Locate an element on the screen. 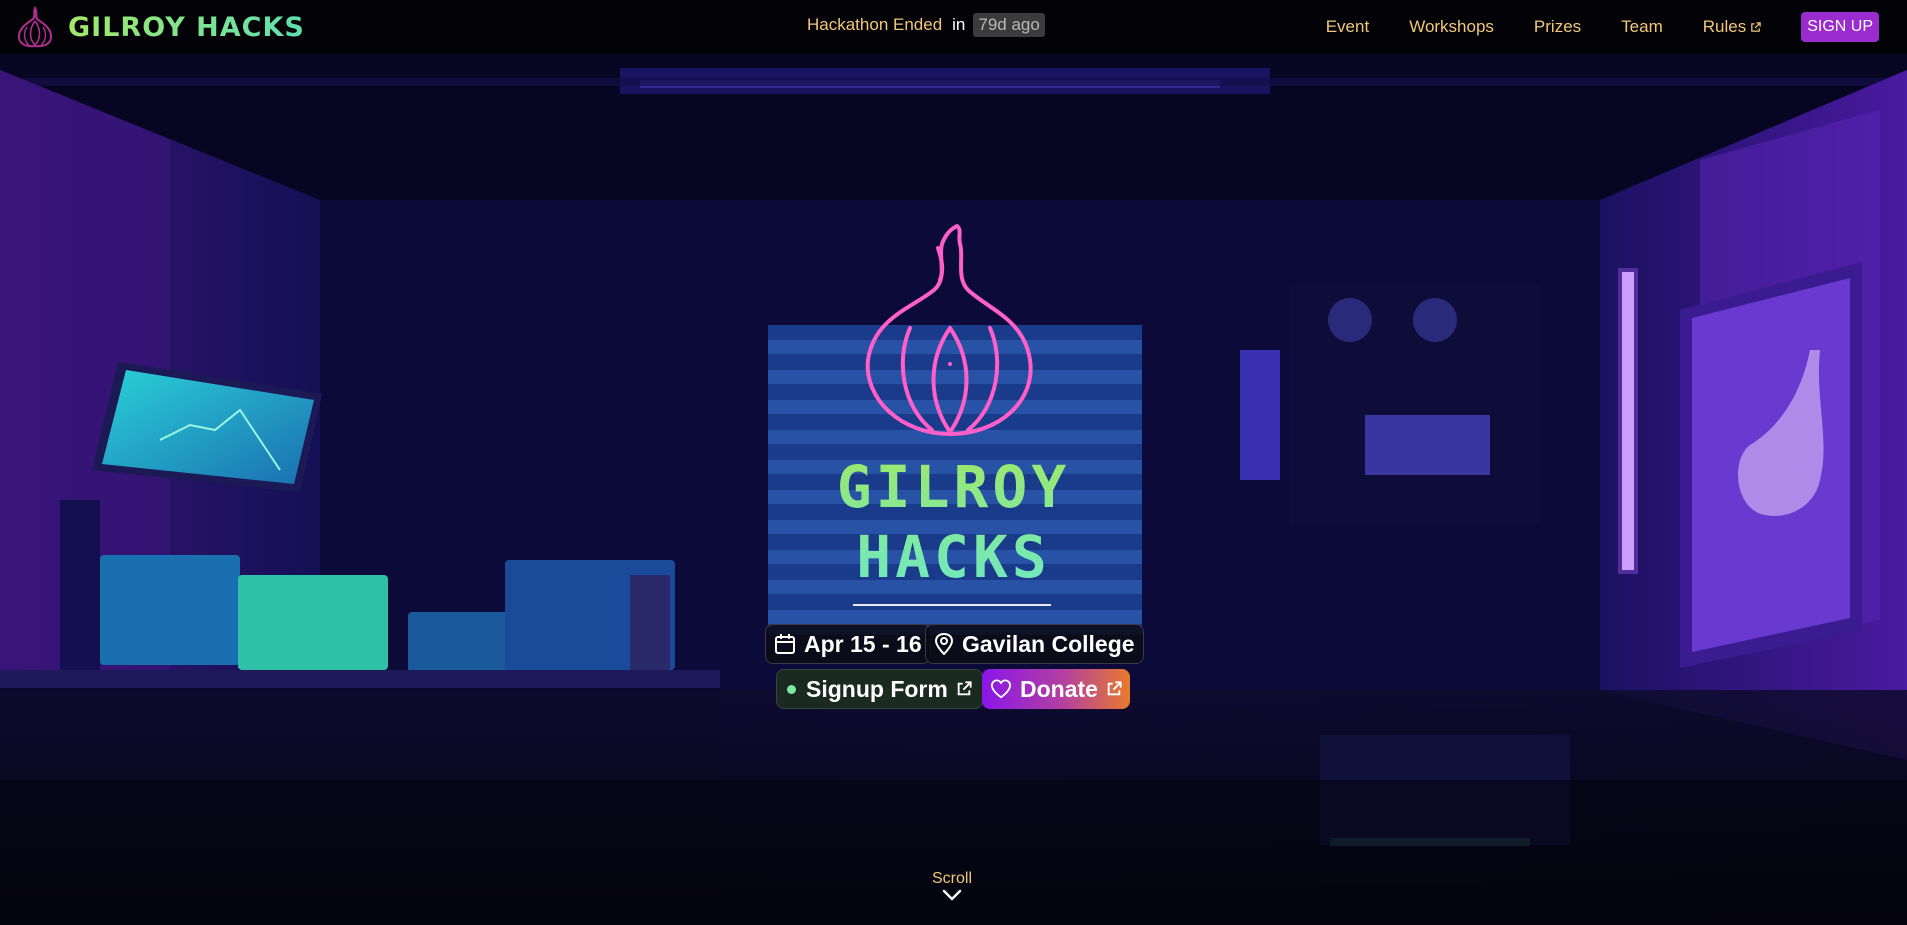 This screenshot has height=925, width=1907. nav-link-workshops: Workshops is located at coordinates (1451, 27).